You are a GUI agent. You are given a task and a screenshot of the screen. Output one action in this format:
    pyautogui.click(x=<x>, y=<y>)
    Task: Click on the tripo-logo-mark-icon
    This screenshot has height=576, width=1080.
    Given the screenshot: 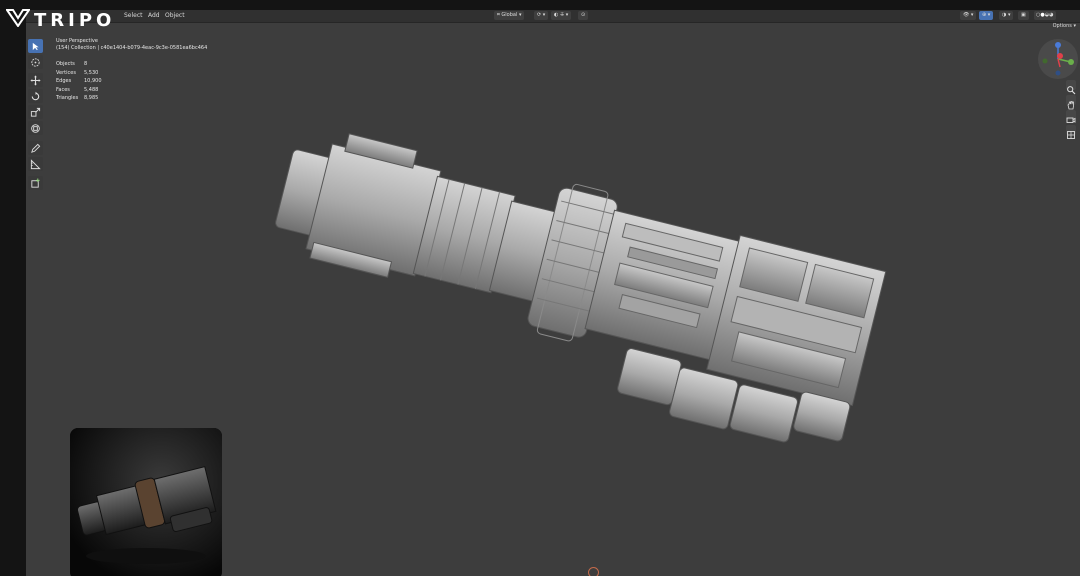 What is the action you would take?
    pyautogui.click(x=18, y=18)
    